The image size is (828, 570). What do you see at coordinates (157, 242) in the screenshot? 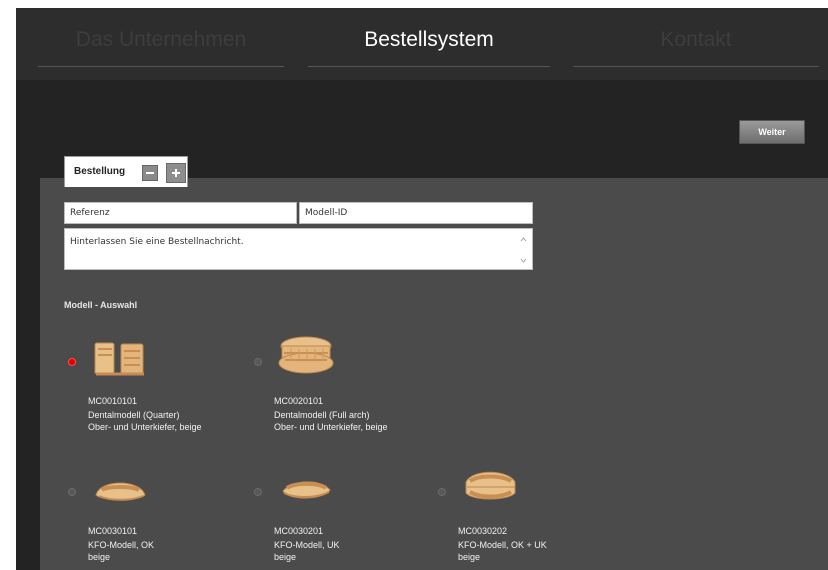
I see `order-message-placeholder: Hinterlassen Sie eine Bestellnachricht.` at bounding box center [157, 242].